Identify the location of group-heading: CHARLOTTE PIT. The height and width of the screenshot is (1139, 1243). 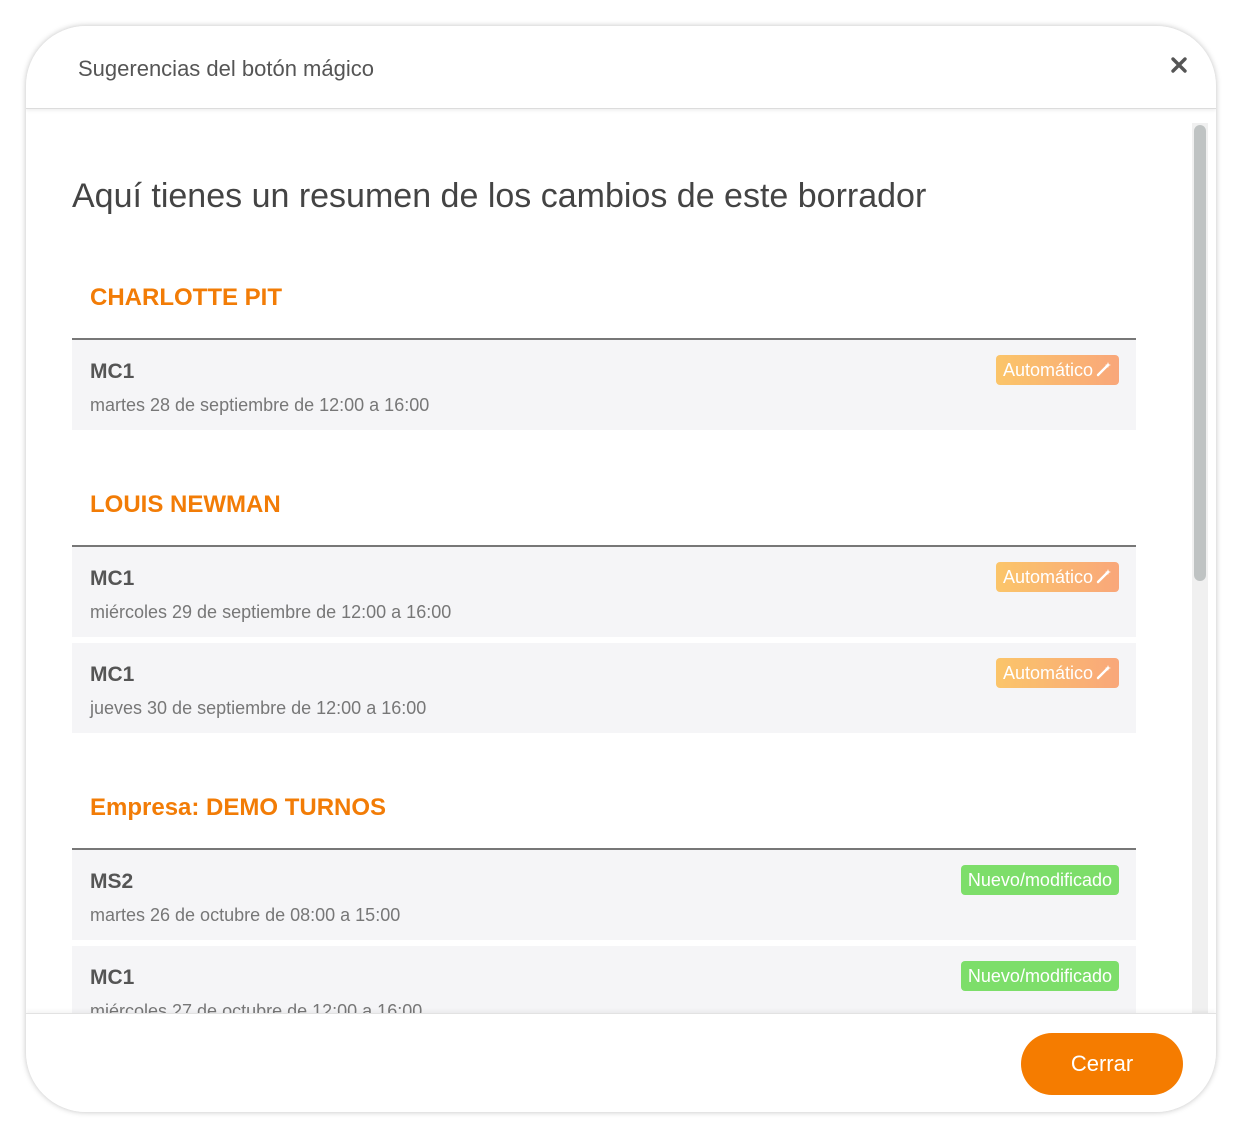
(604, 298).